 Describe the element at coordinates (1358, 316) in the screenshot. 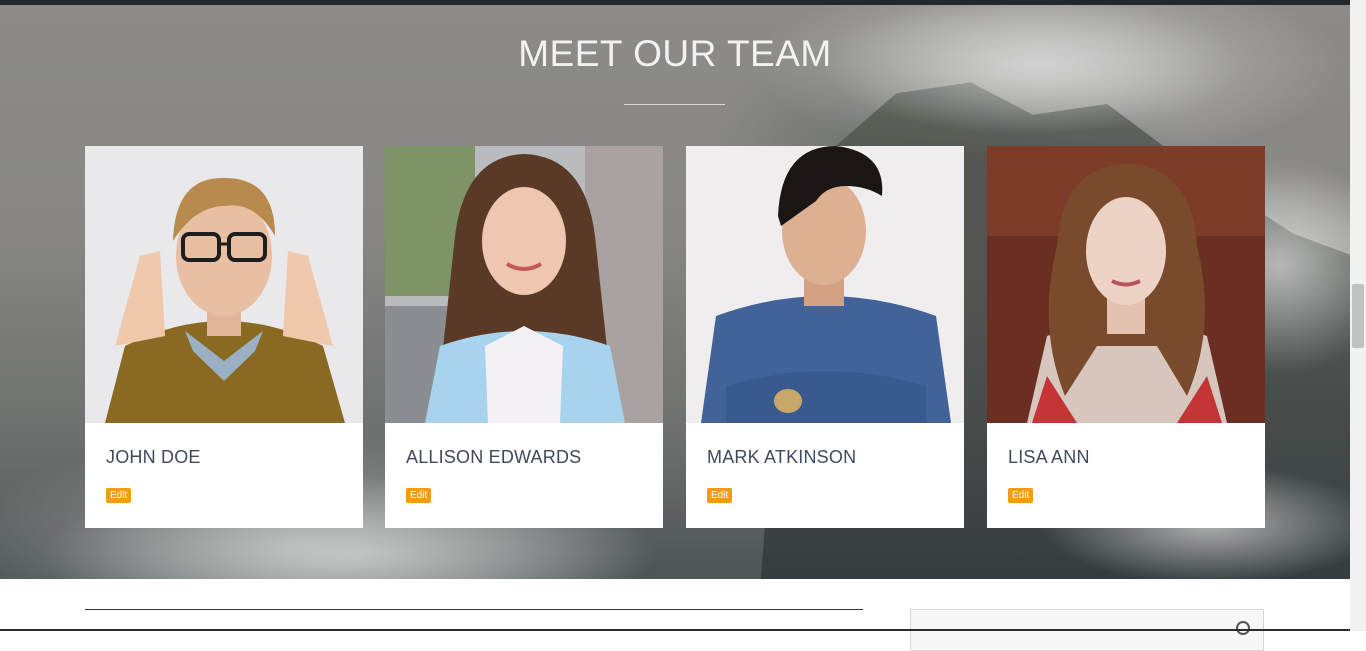

I see `scrollbar-thumb` at that location.